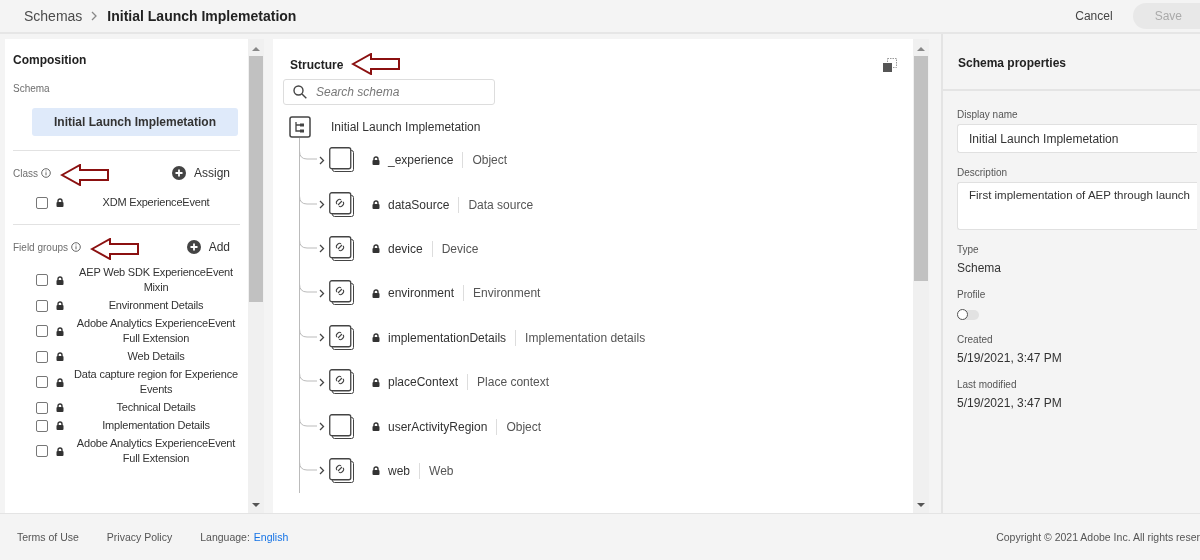 This screenshot has width=1200, height=560. What do you see at coordinates (139, 537) in the screenshot?
I see `privacy-link: Privacy Policy` at bounding box center [139, 537].